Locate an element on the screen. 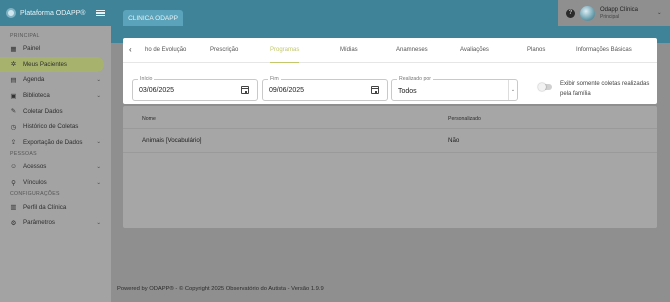  section-principal: PRINCIPAL is located at coordinates (25, 36).